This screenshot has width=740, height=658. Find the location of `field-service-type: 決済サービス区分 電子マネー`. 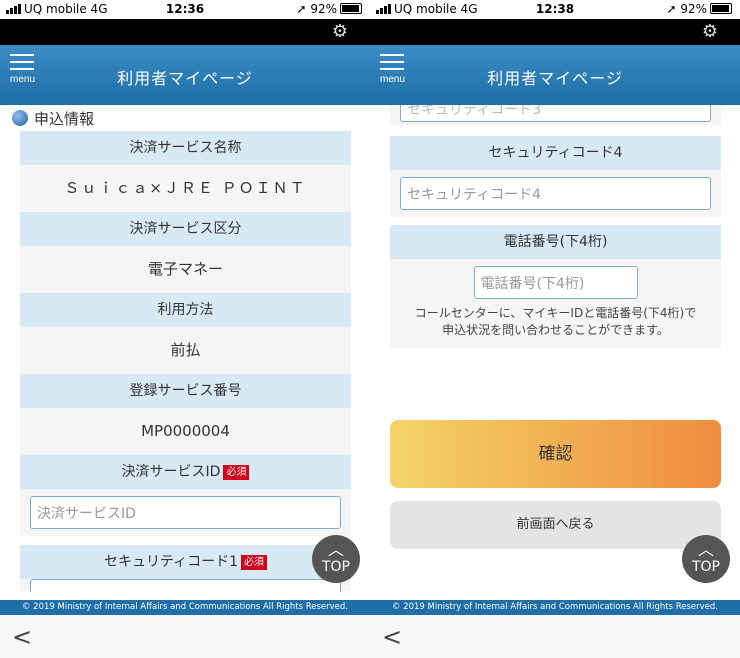

field-service-type: 決済サービス区分 電子マネー is located at coordinates (185, 252).